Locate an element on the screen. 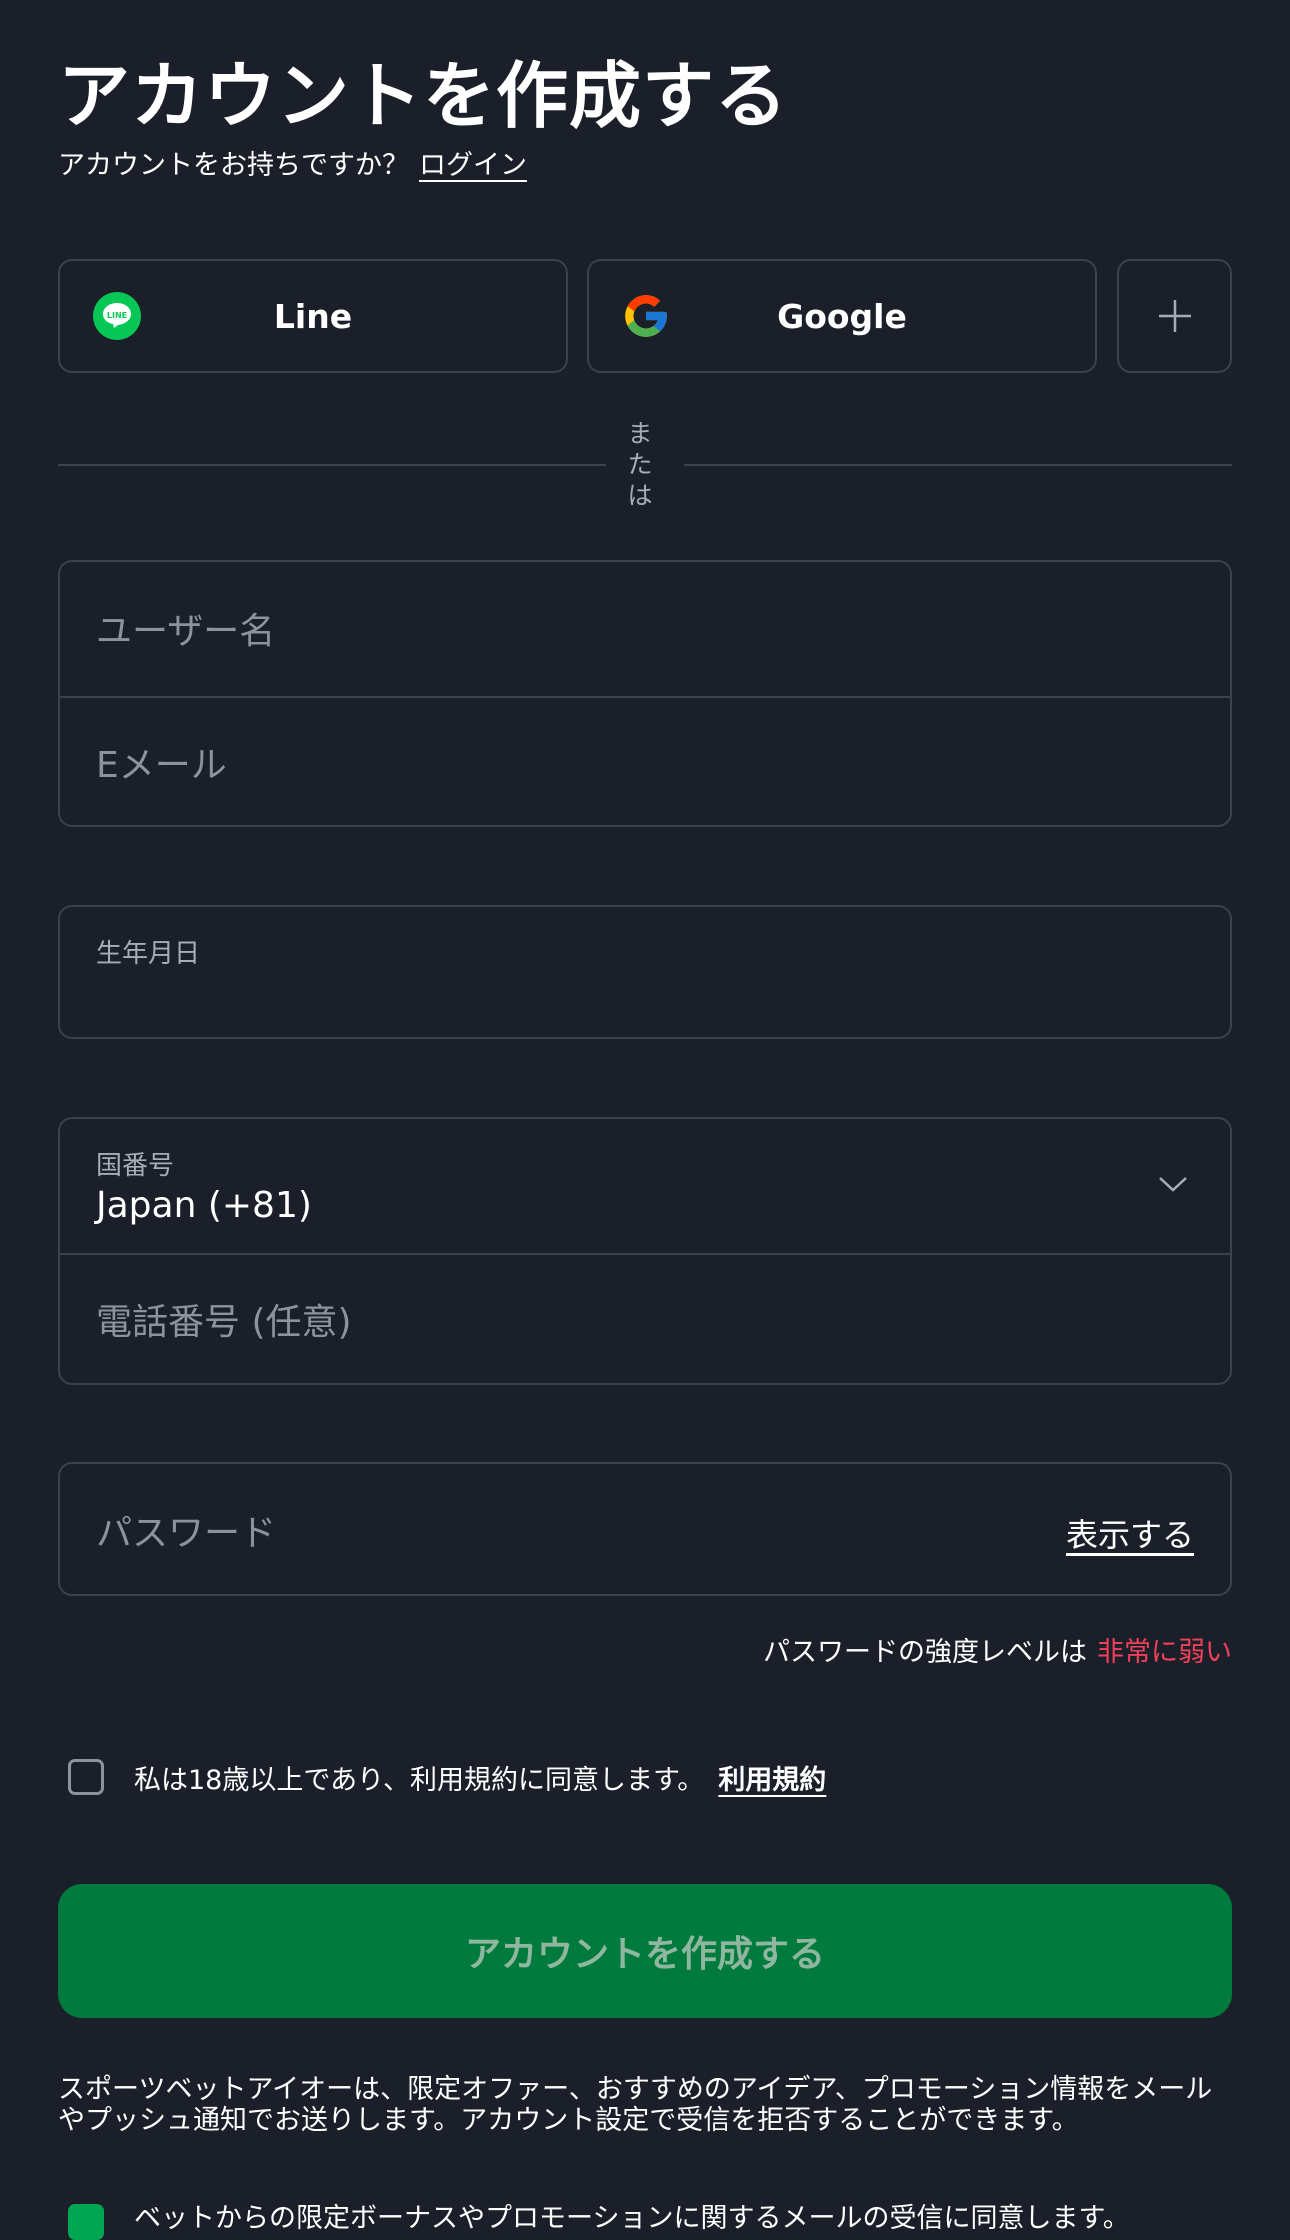 The image size is (1290, 2240). page-title: アカウントを作成する is located at coordinates (423, 96).